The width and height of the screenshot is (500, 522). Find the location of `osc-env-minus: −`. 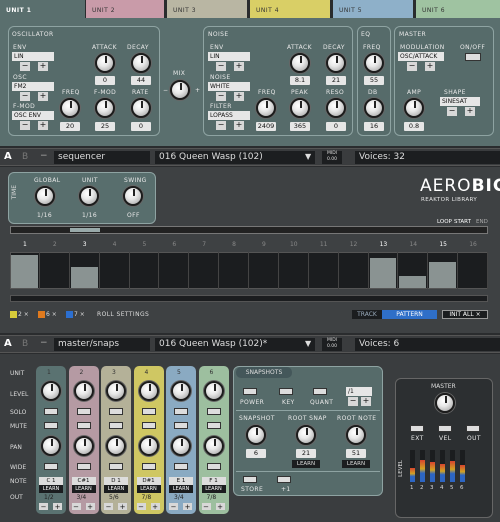

osc-env-minus: − is located at coordinates (25, 66).